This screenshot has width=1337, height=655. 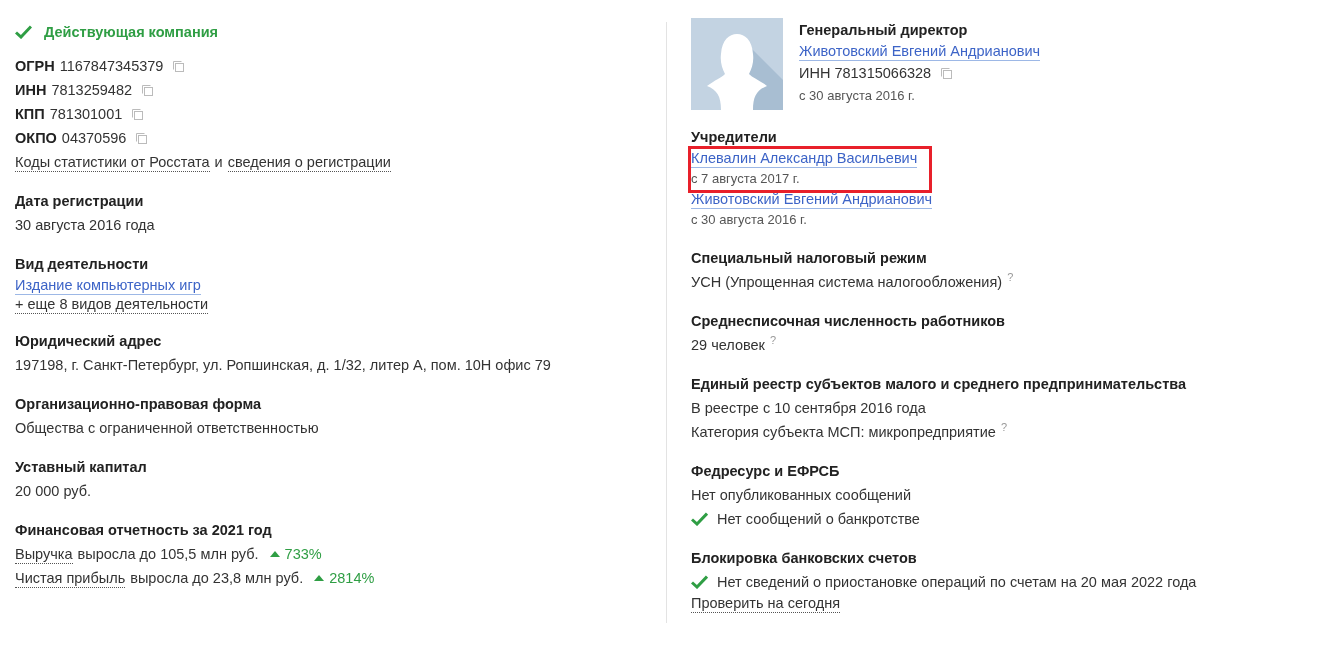 What do you see at coordinates (86, 114) in the screenshot?
I see `field-value: 781301001` at bounding box center [86, 114].